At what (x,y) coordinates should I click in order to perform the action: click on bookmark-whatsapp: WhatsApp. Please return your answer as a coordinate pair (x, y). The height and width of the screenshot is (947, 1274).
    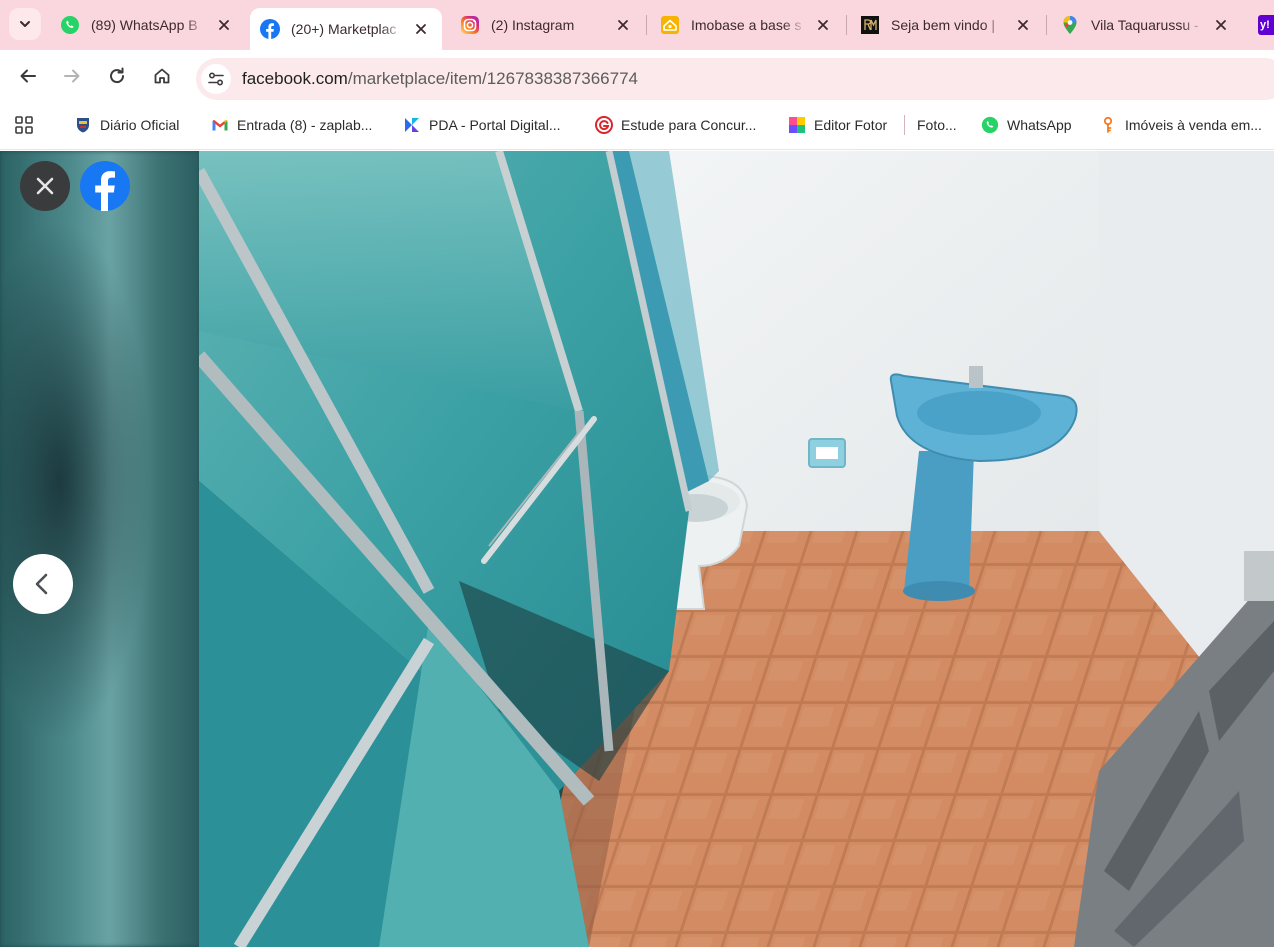
    Looking at the image, I should click on (1026, 125).